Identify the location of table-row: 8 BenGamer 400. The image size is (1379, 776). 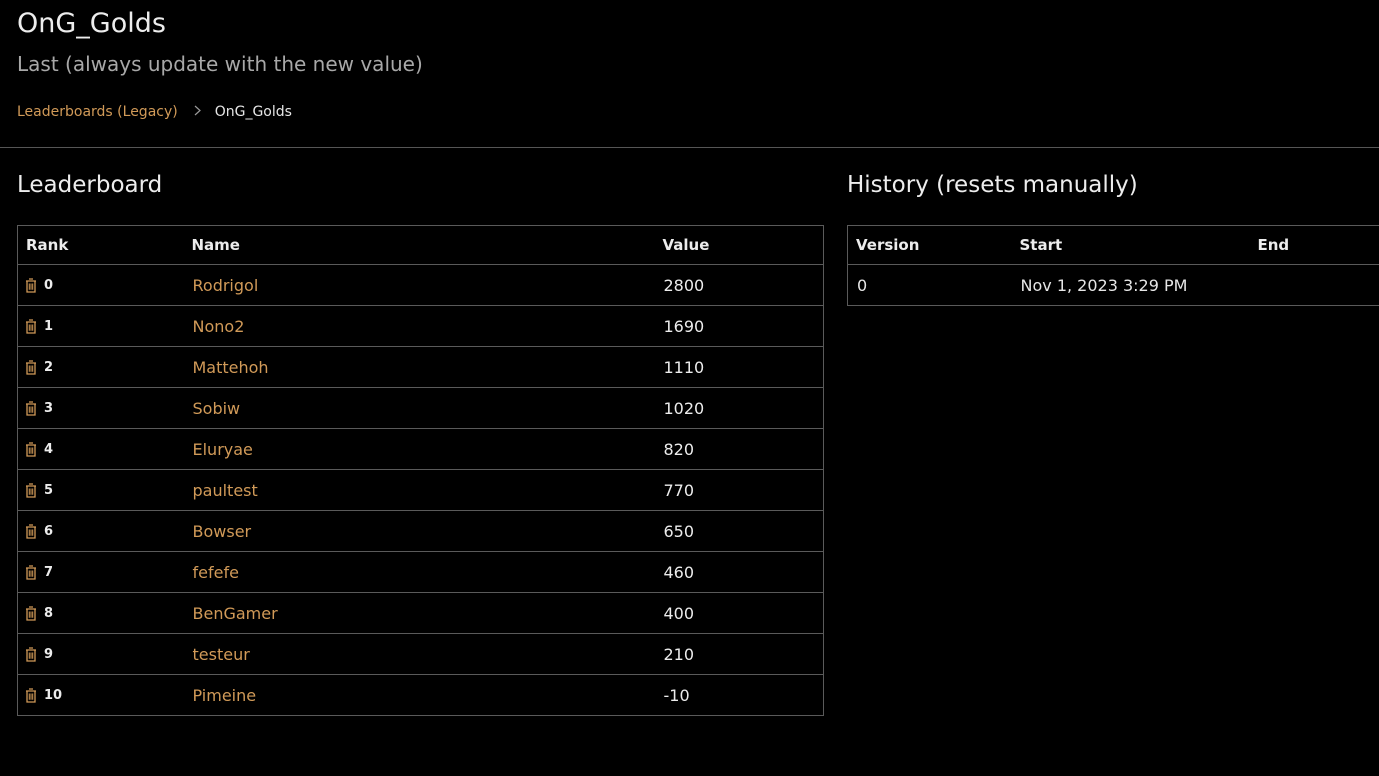
(420, 613).